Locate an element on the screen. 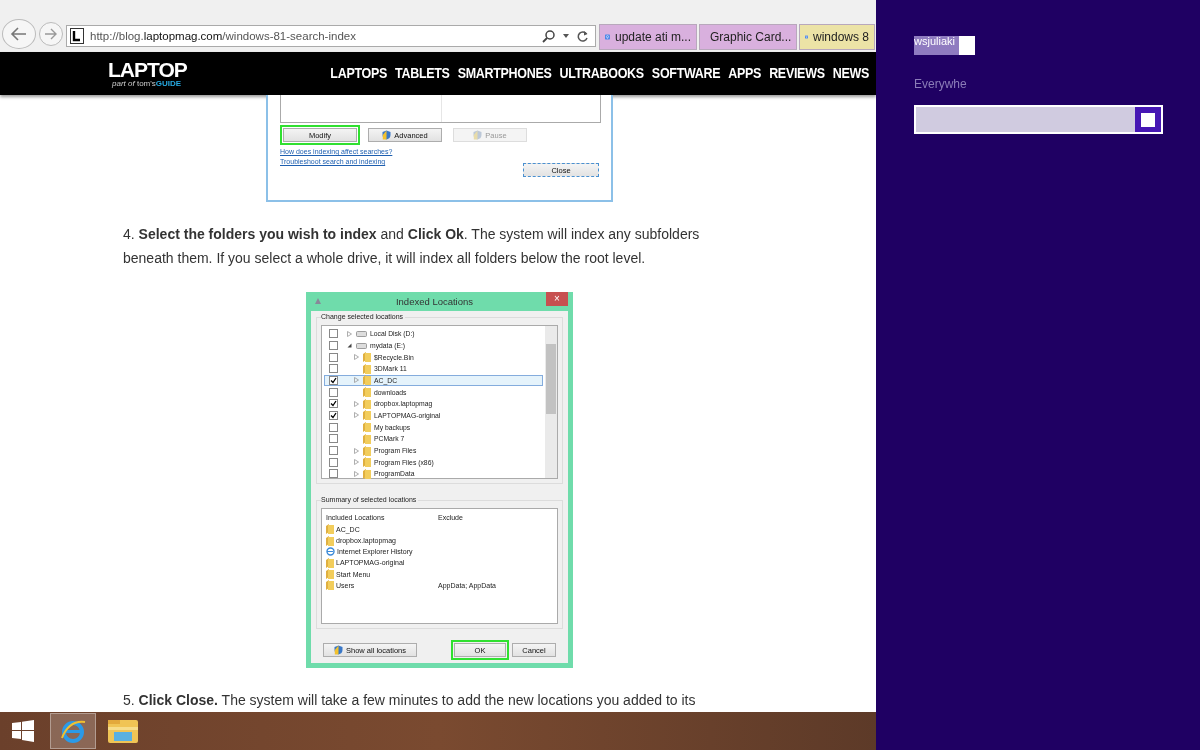  browser-tab: windows 8 is located at coordinates (837, 37).